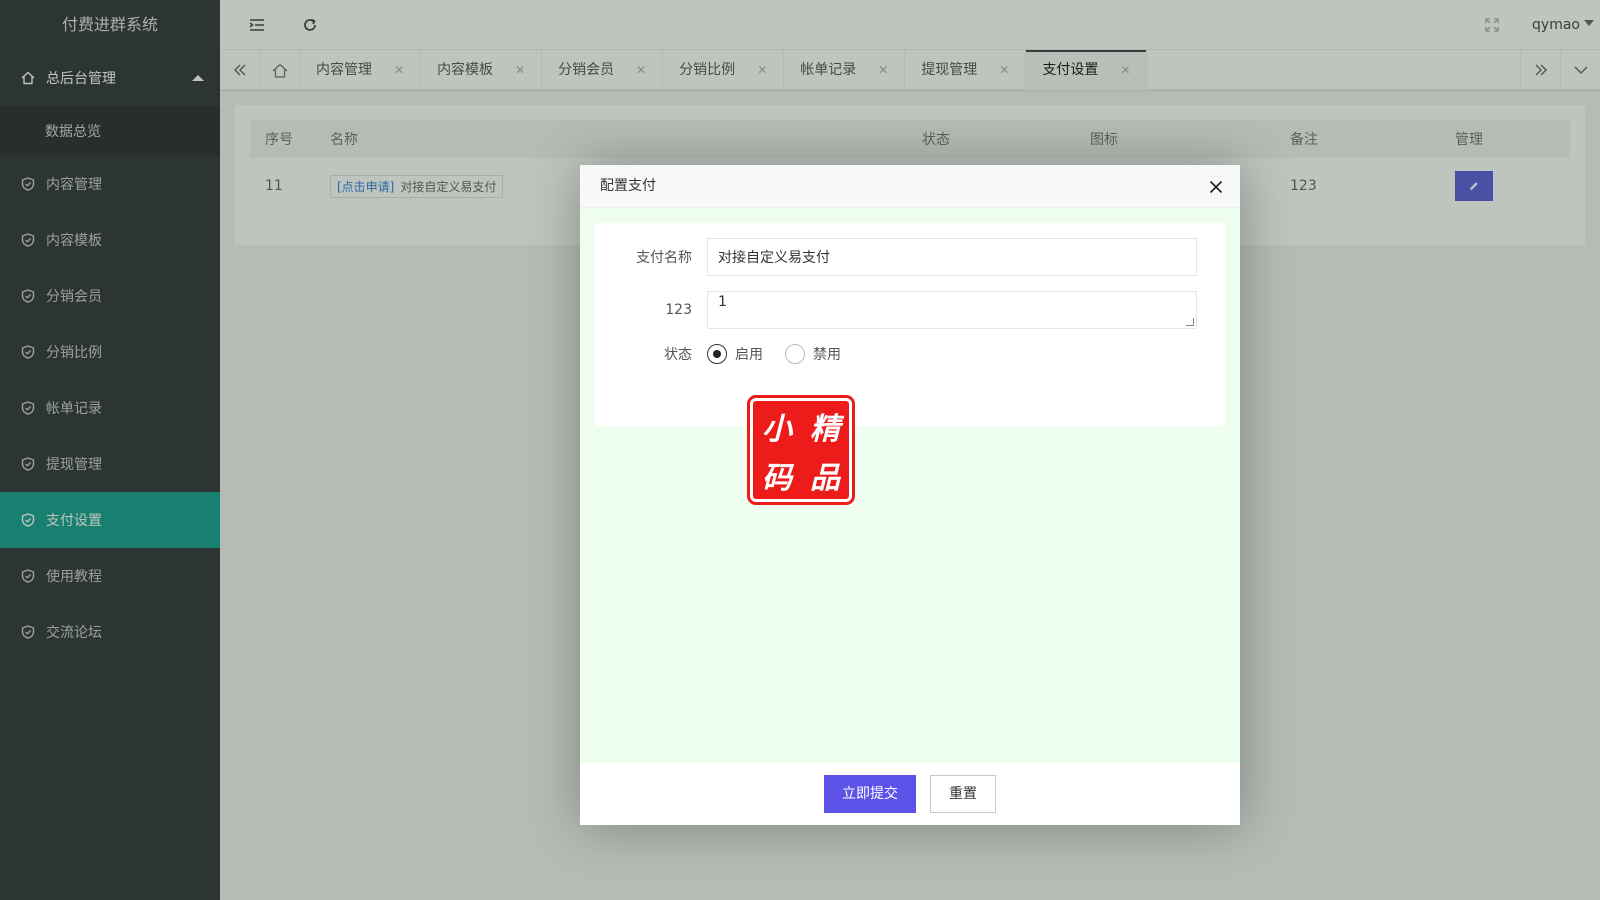  Describe the element at coordinates (952, 310) in the screenshot. I see `extra-field-textarea: 1` at that location.